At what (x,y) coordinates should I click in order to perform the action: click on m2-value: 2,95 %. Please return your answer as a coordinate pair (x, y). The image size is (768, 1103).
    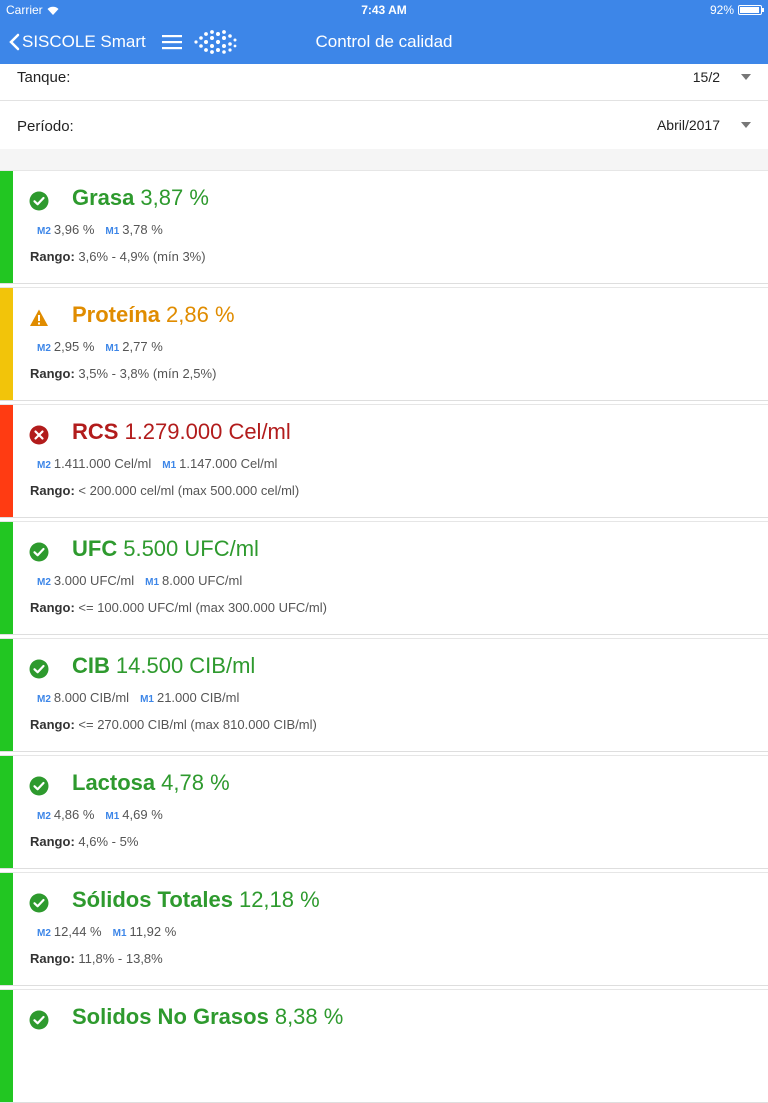
    Looking at the image, I should click on (74, 346).